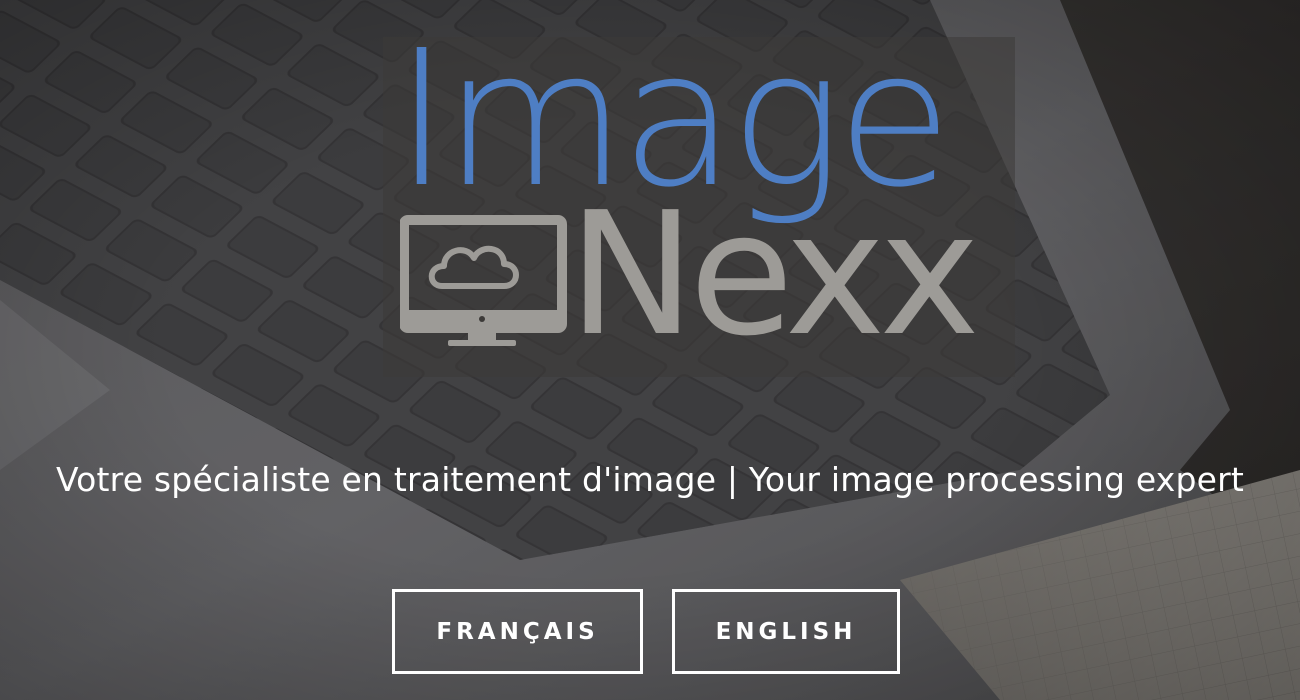  Describe the element at coordinates (774, 275) in the screenshot. I see `logo-word-nexx: Nexx` at that location.